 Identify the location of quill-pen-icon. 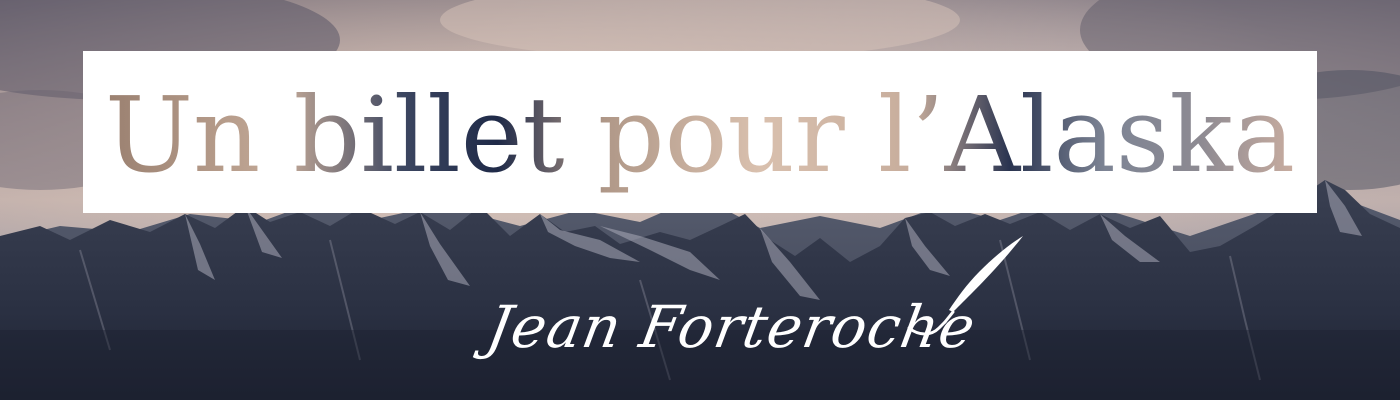
(965, 286).